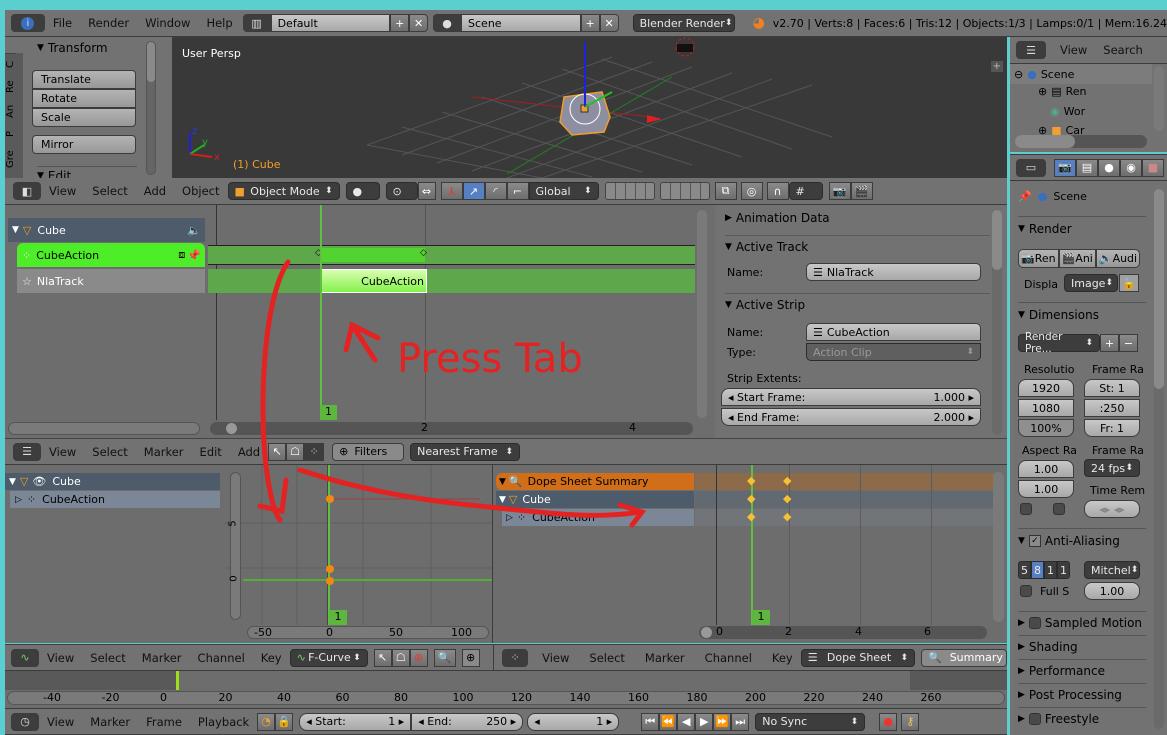  I want to click on sampled-motion-checkbox, so click(1034, 623).